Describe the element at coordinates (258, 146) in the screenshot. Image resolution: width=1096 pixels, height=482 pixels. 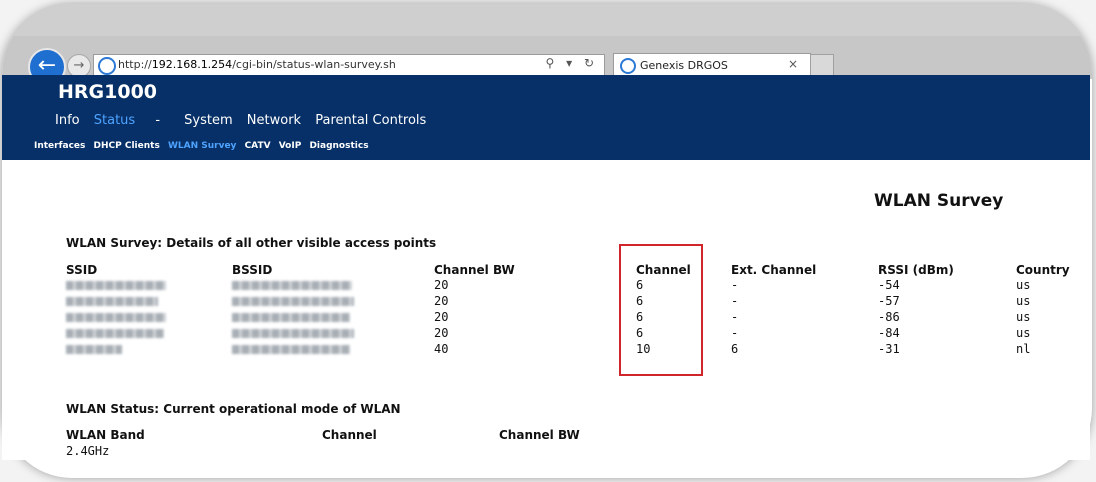
I see `subnav-catv: CATV` at that location.